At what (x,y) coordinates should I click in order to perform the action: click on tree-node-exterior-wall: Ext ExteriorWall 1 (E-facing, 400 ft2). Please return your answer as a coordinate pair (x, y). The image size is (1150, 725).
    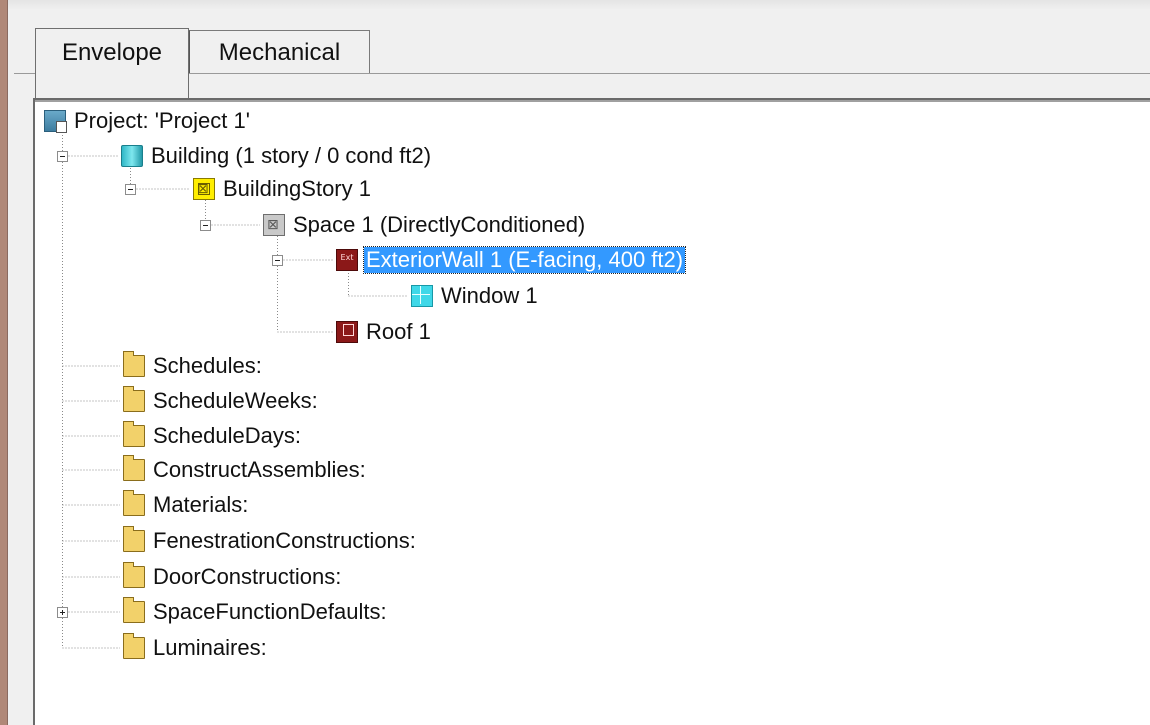
    Looking at the image, I should click on (511, 260).